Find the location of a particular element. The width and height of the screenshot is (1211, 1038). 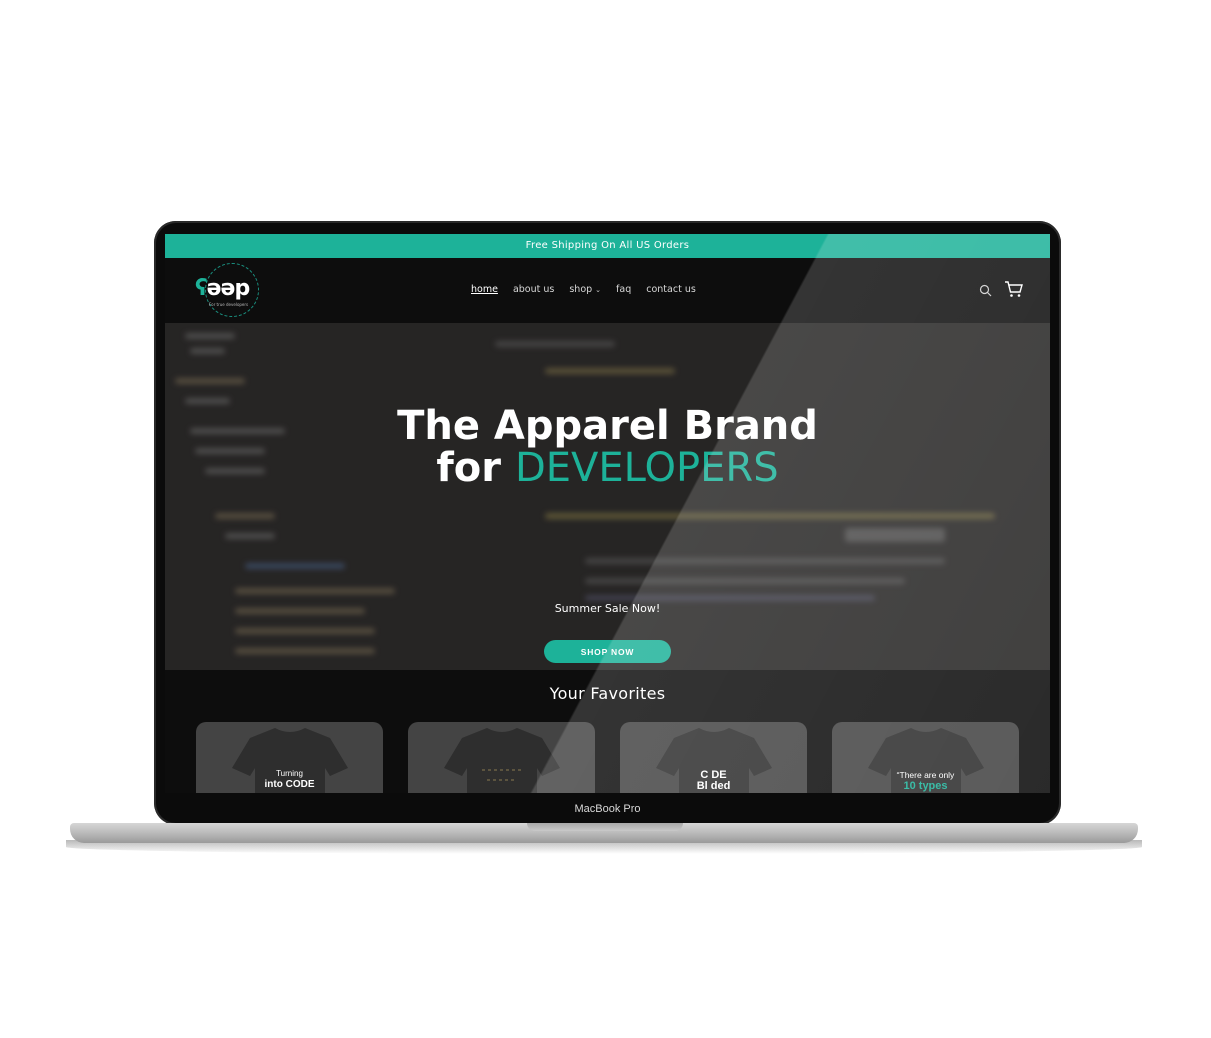

tshirt-image is located at coordinates (502, 760).